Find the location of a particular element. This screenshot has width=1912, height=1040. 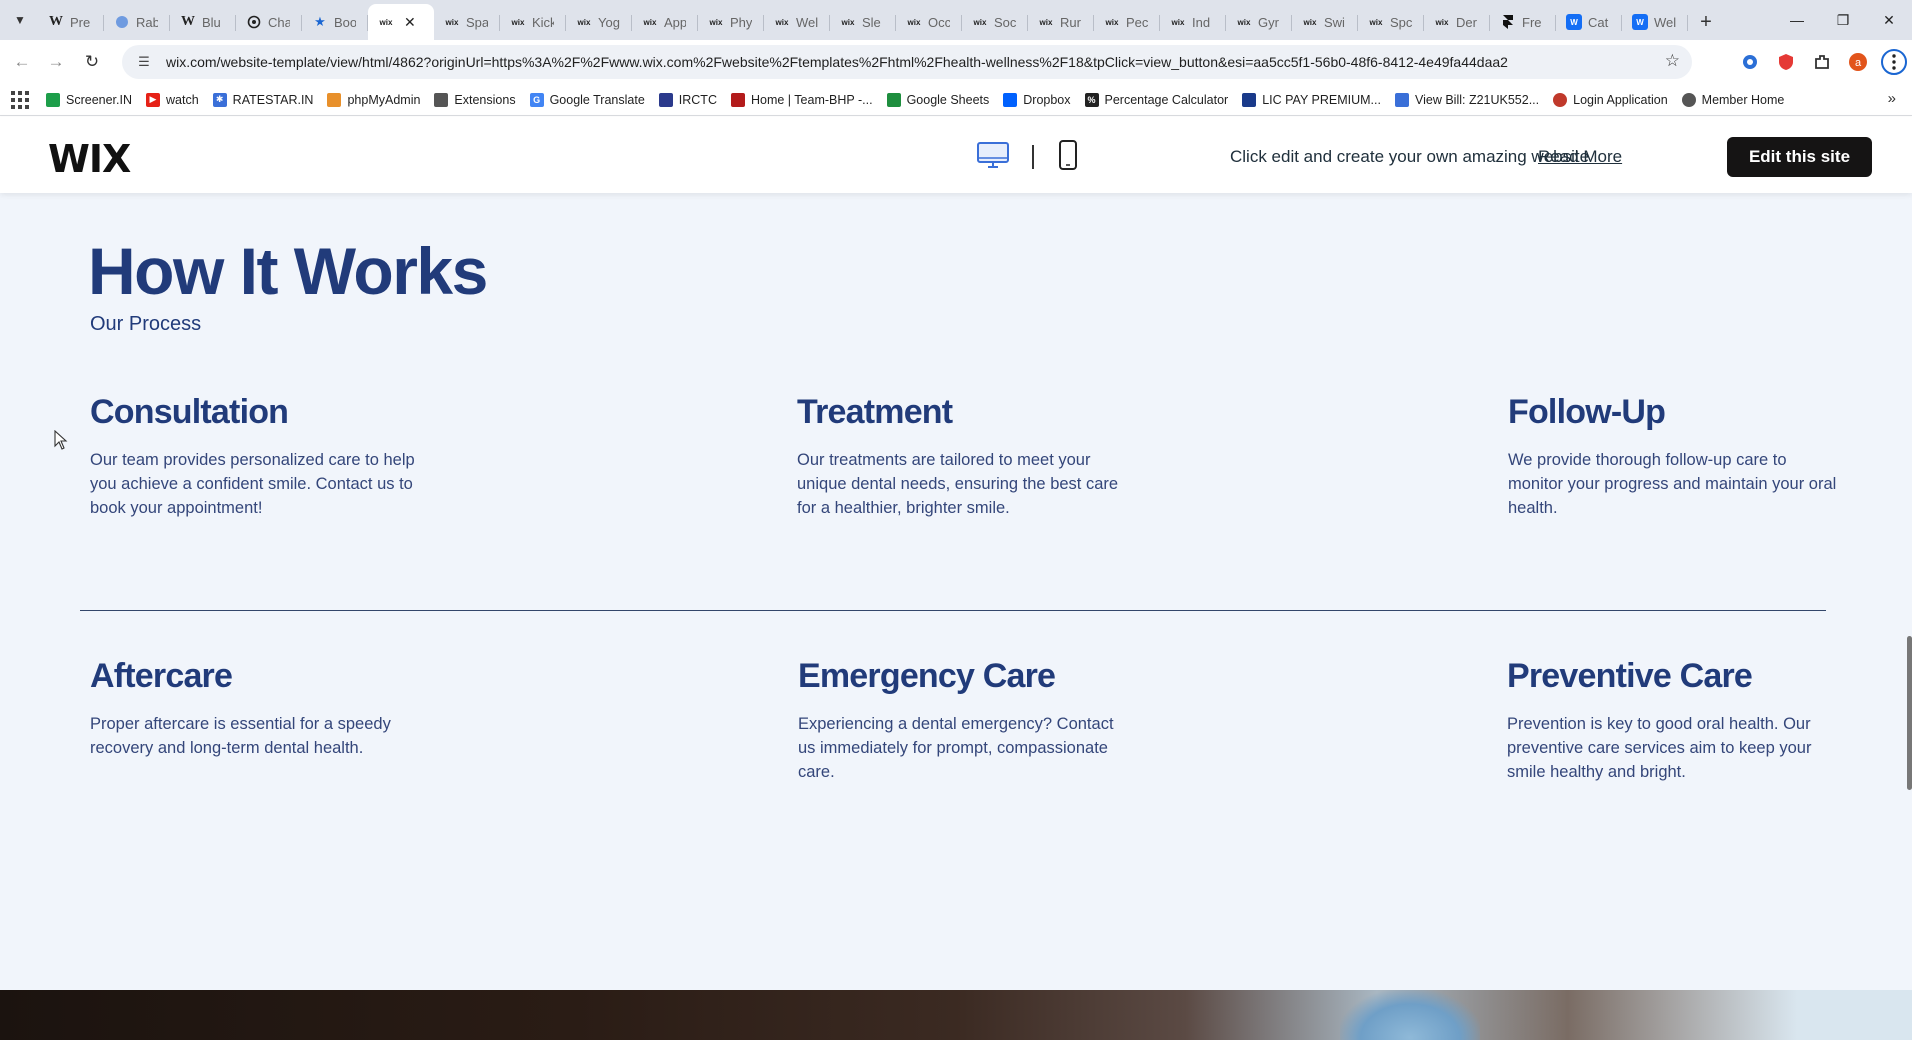

bookmark-irctc: IRCTC is located at coordinates (687, 99).